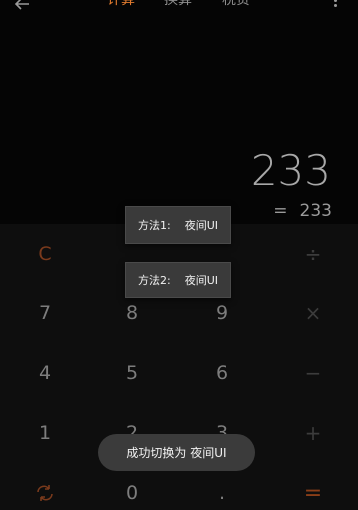 The width and height of the screenshot is (358, 510). What do you see at coordinates (121, 4) in the screenshot?
I see `tab-calculate: 计算` at bounding box center [121, 4].